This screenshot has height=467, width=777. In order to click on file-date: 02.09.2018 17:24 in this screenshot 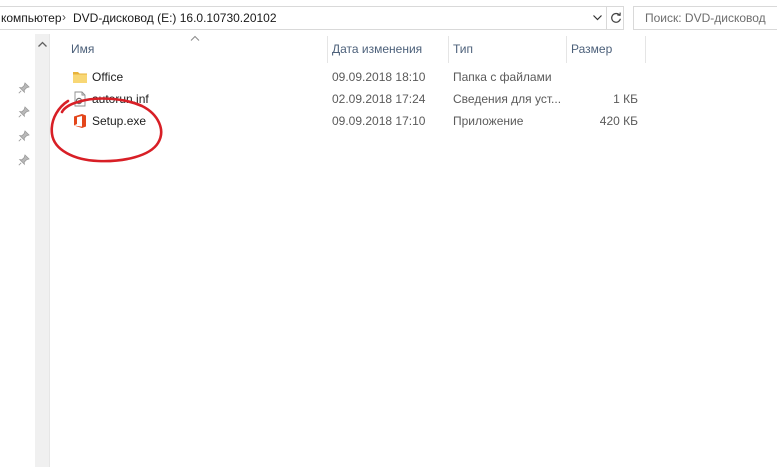, I will do `click(379, 99)`.